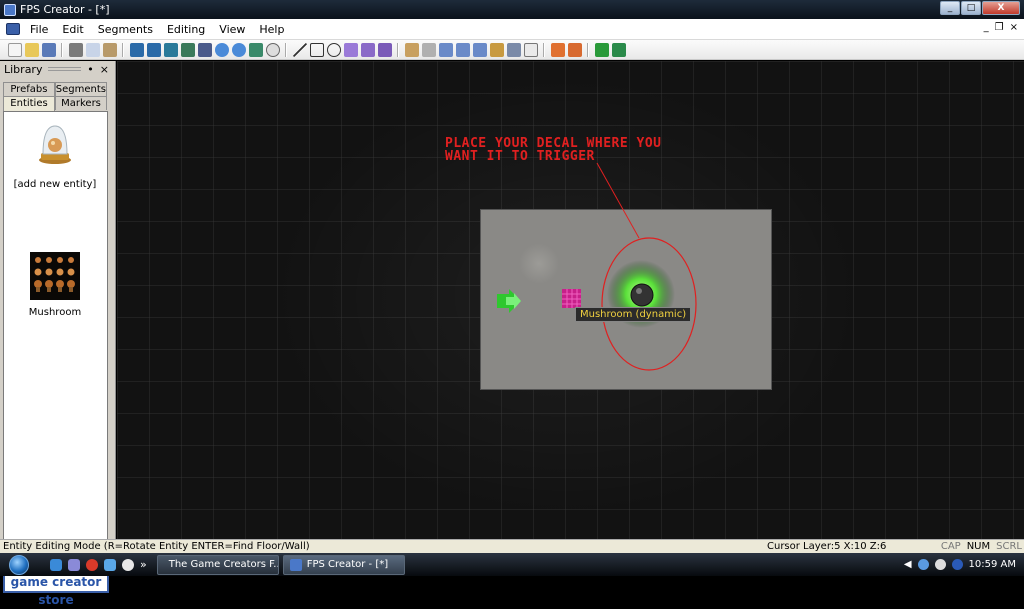 The image size is (1024, 609). Describe the element at coordinates (56, 564) in the screenshot. I see `ie-icon` at that location.